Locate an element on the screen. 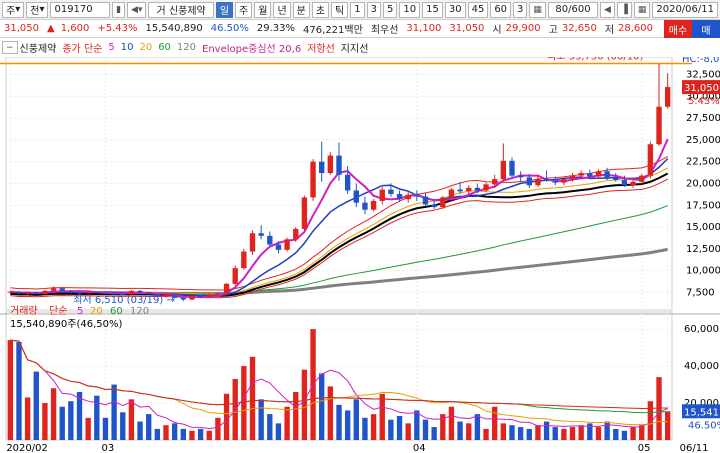 This screenshot has height=453, width=720. buy-button: 매수 is located at coordinates (678, 29).